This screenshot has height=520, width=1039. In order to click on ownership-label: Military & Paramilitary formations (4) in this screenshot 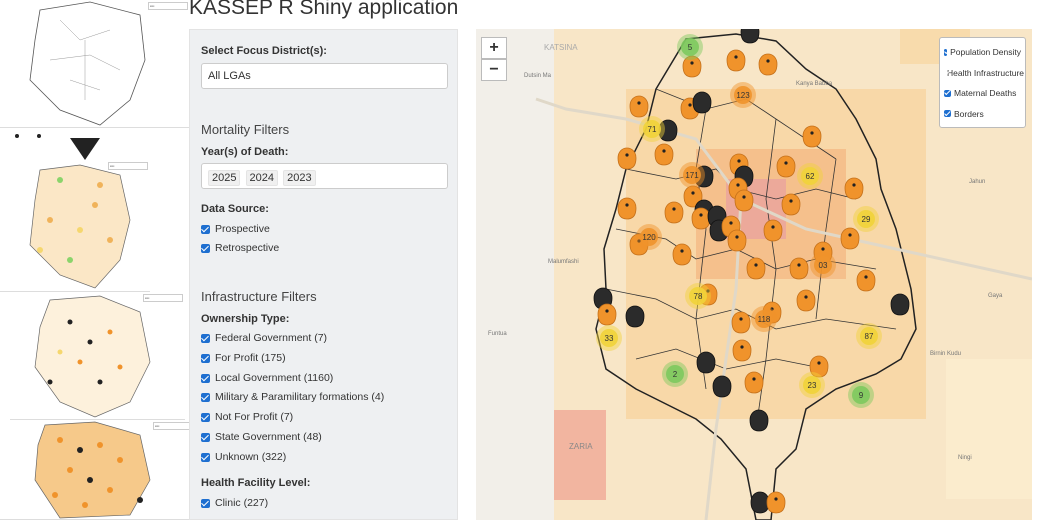, I will do `click(300, 397)`.